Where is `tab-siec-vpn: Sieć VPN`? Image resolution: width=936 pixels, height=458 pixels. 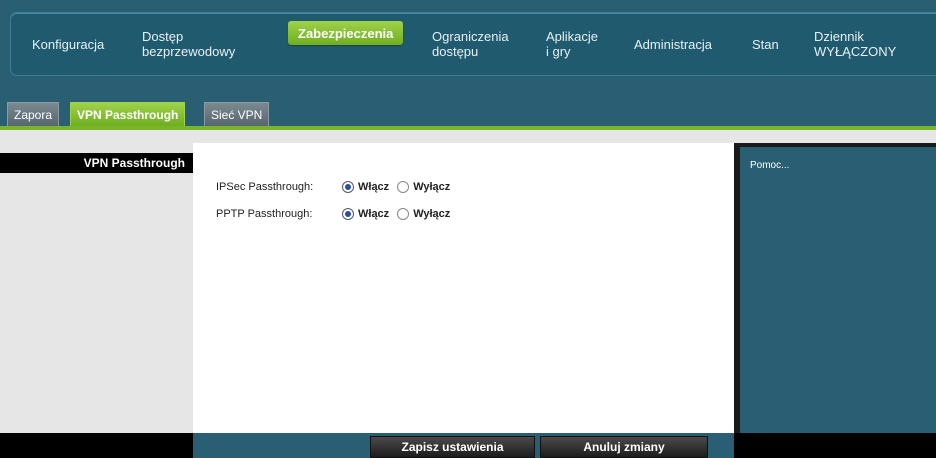
tab-siec-vpn: Sieć VPN is located at coordinates (237, 114).